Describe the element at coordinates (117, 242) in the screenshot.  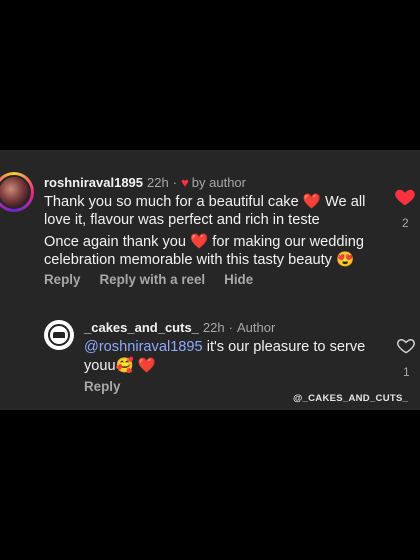
I see `comment-text-2a: Once again thank you` at that location.